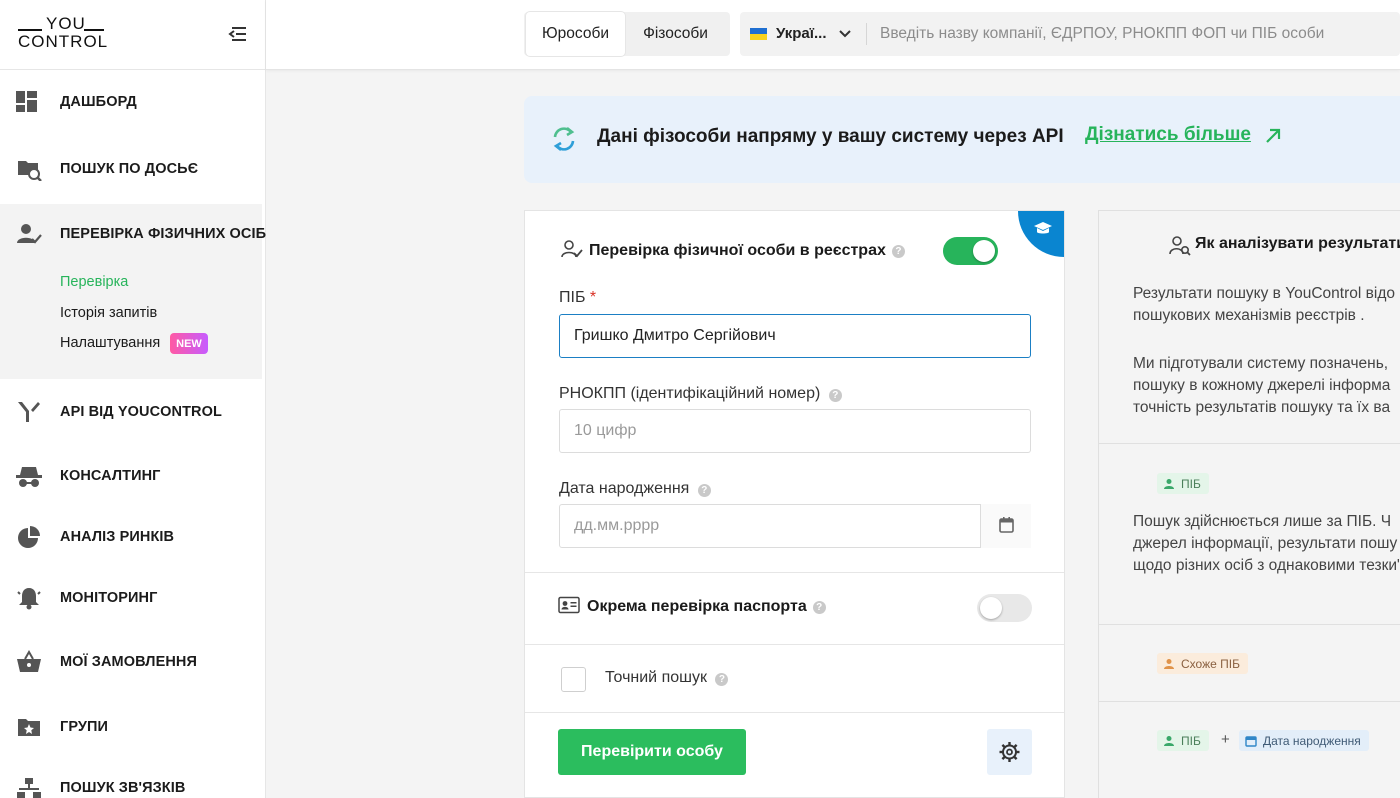  Describe the element at coordinates (29, 412) in the screenshot. I see `api-icon` at that location.